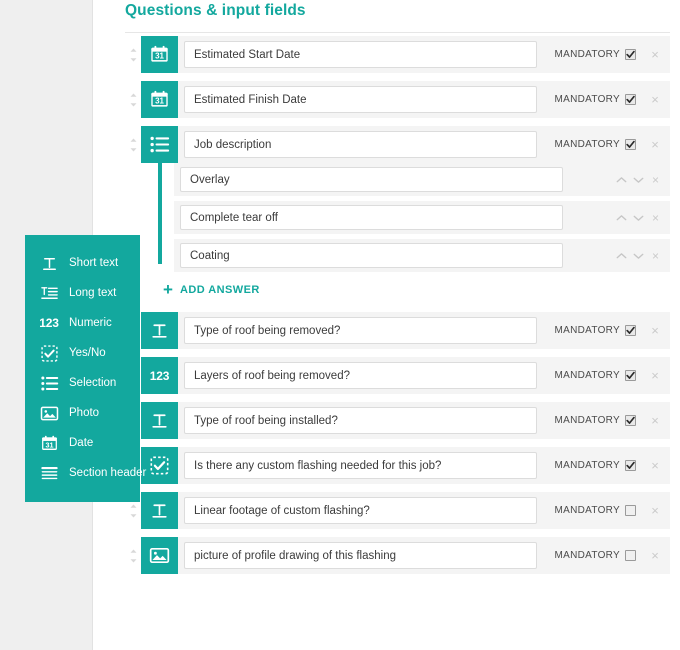  I want to click on palette-item-numeric: 123 Numeric, so click(82, 323).